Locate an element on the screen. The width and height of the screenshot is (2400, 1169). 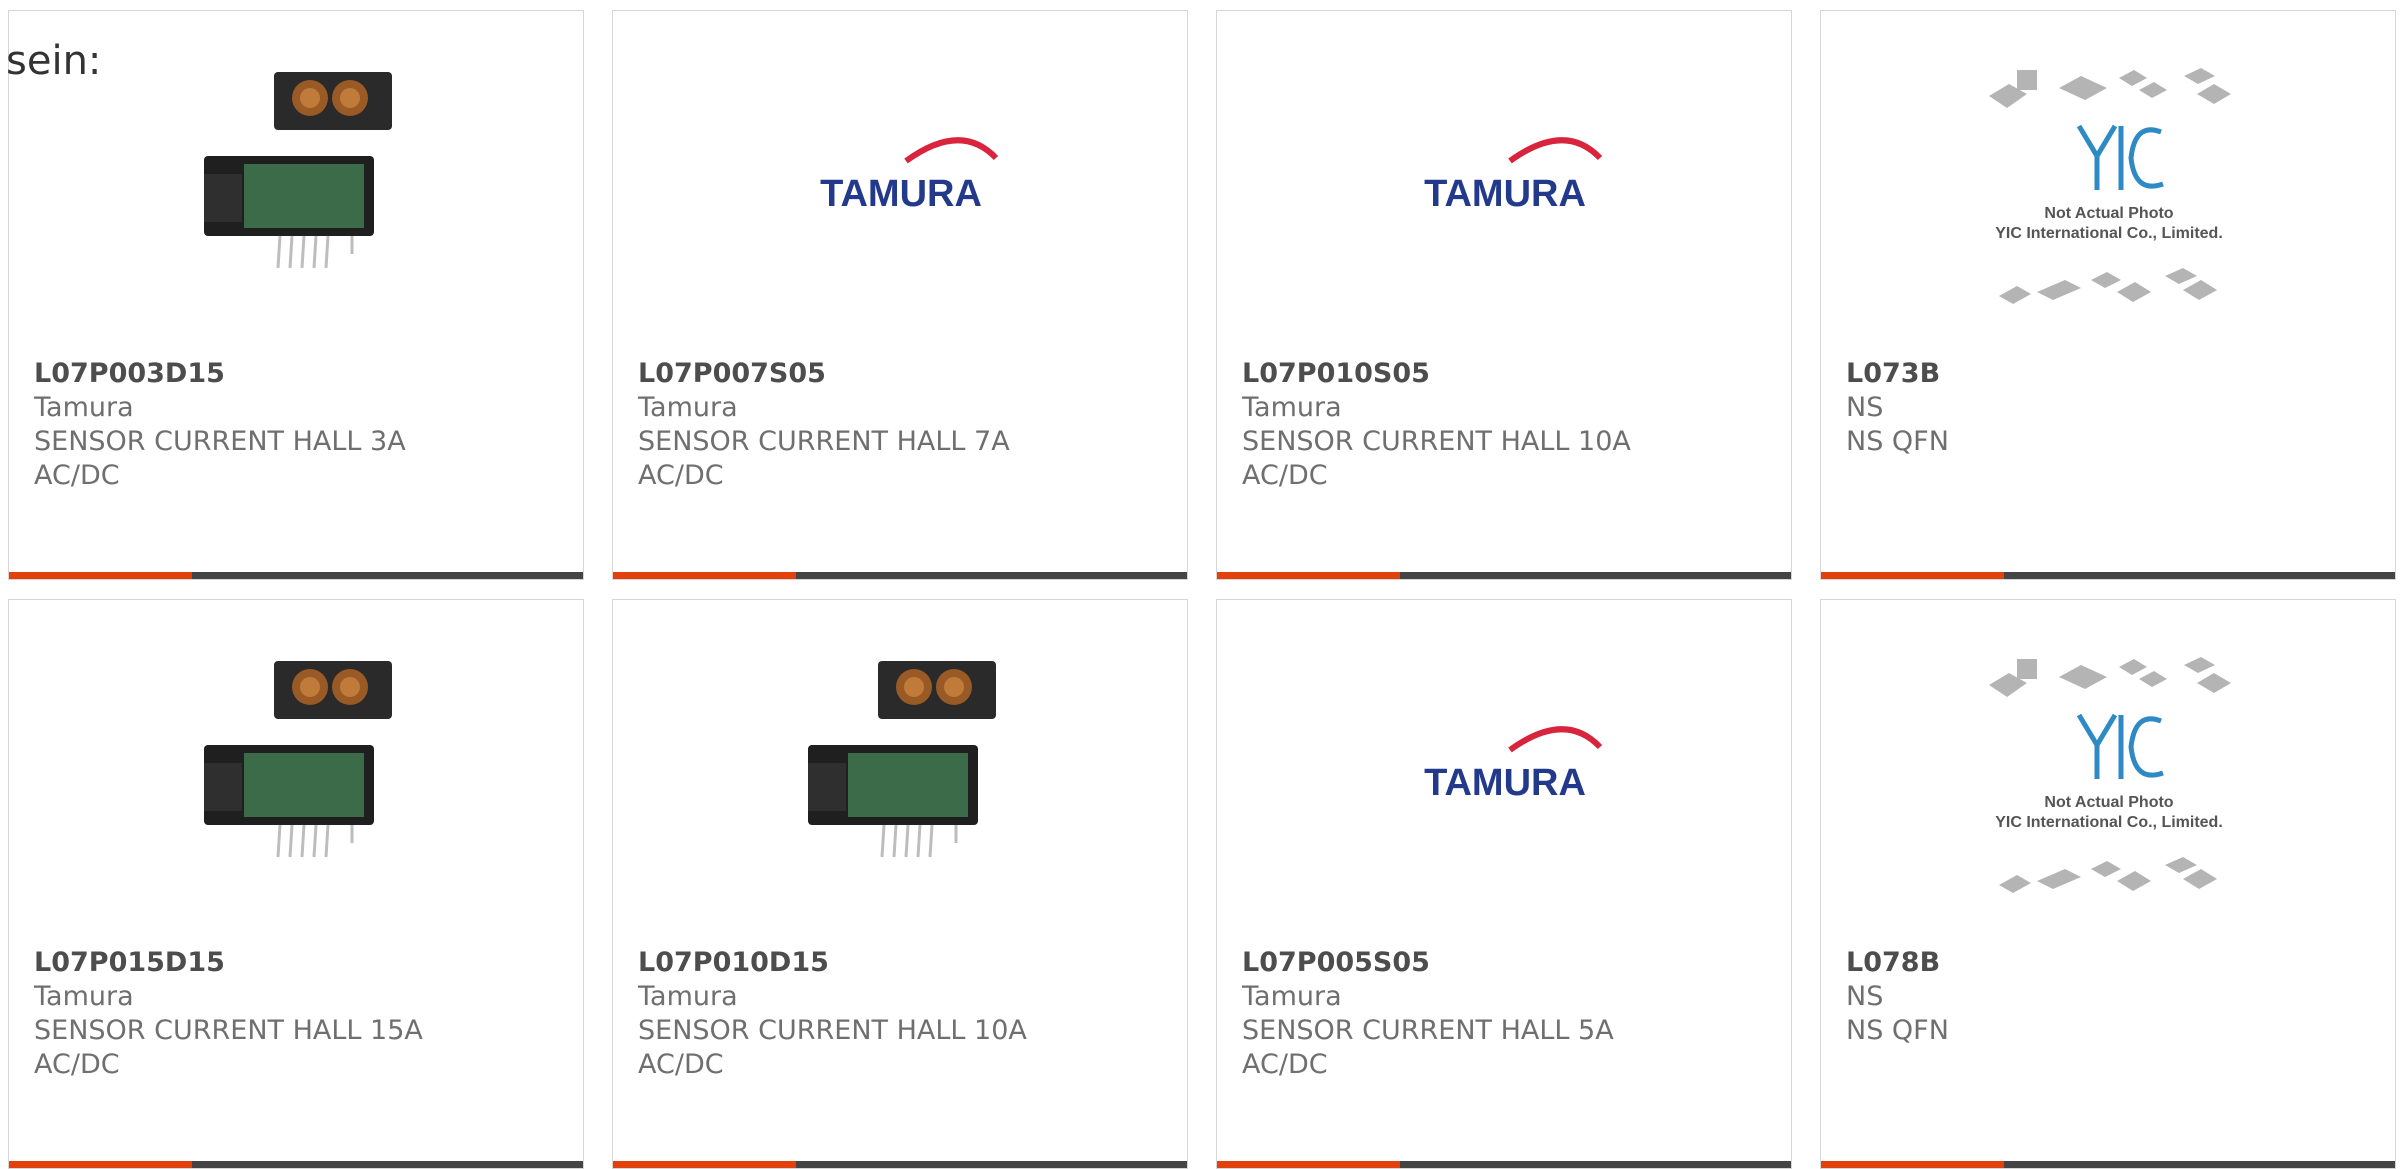
part-number: L07P015D15 is located at coordinates (298, 963).